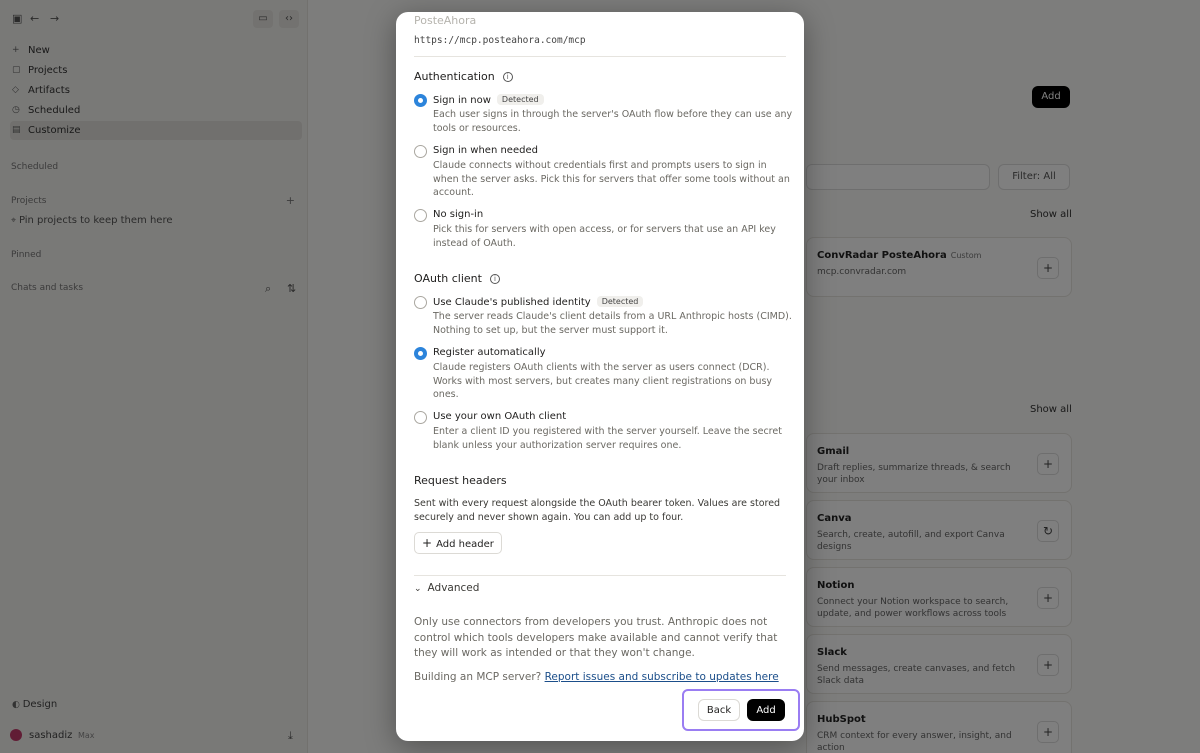  What do you see at coordinates (766, 710) in the screenshot?
I see `add-button: Add` at bounding box center [766, 710].